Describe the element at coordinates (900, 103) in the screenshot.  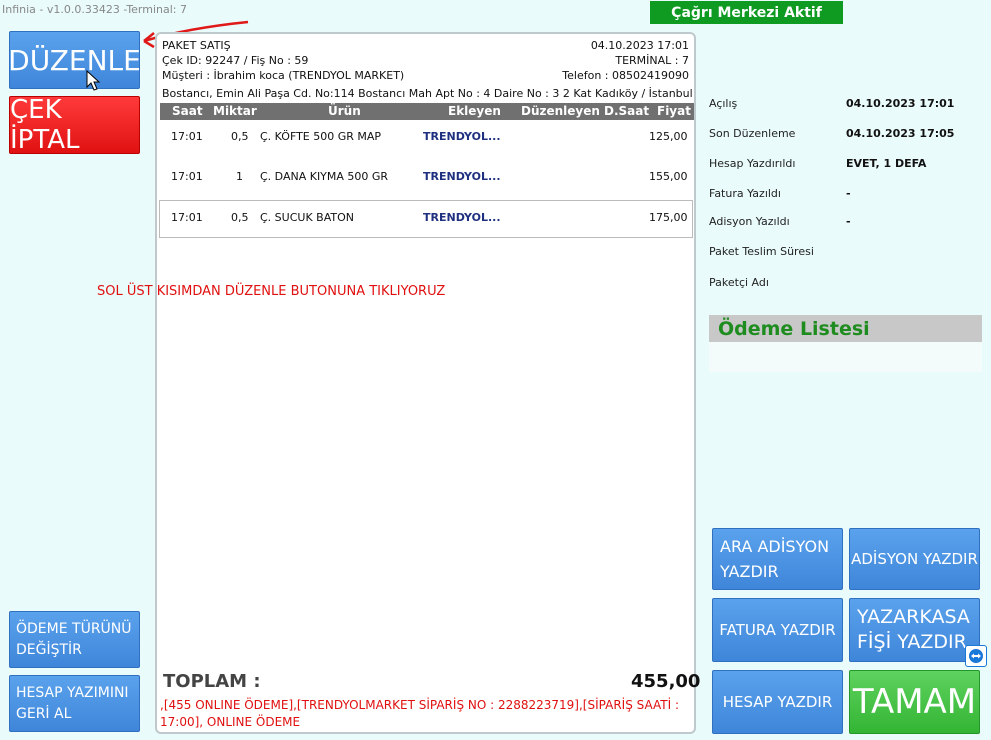
I see `opening-value: 04.10.2023 17:01` at that location.